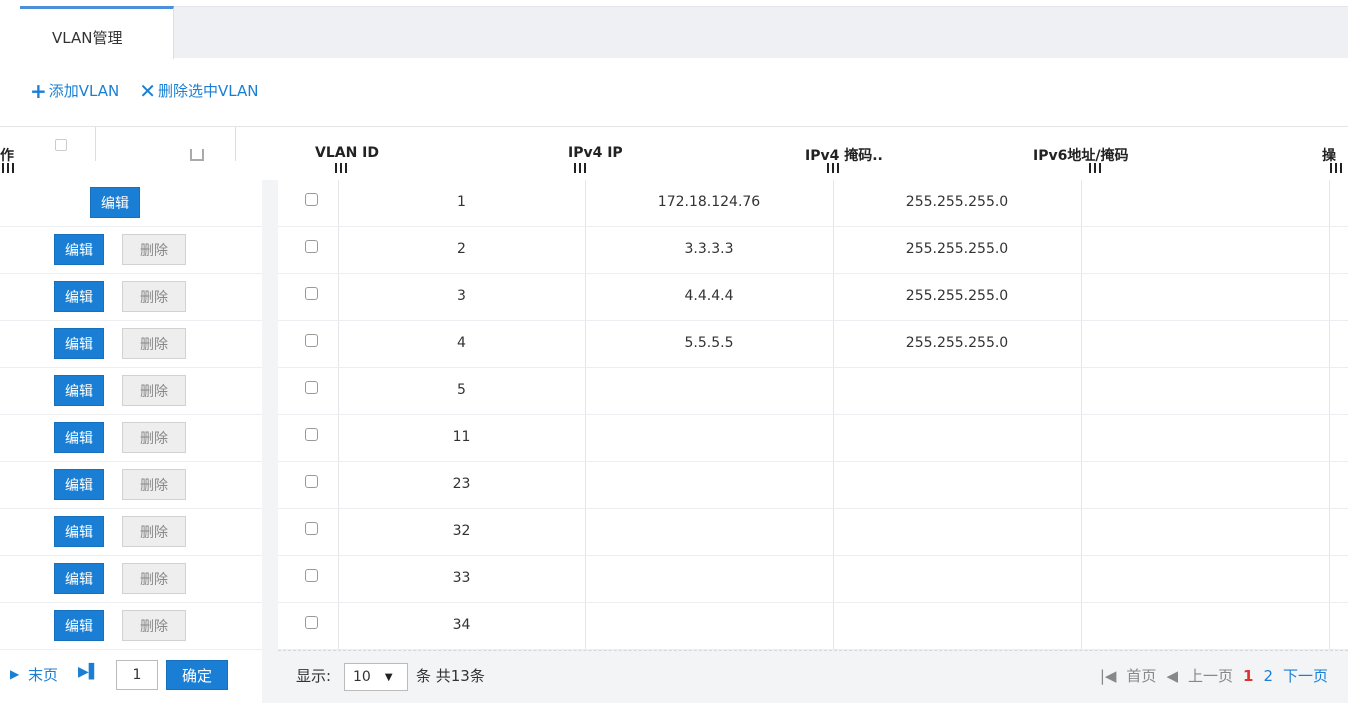 The image size is (1348, 703). What do you see at coordinates (813, 203) in the screenshot?
I see `table-row: 1 172.18.124.76 255.255.255.0` at bounding box center [813, 203].